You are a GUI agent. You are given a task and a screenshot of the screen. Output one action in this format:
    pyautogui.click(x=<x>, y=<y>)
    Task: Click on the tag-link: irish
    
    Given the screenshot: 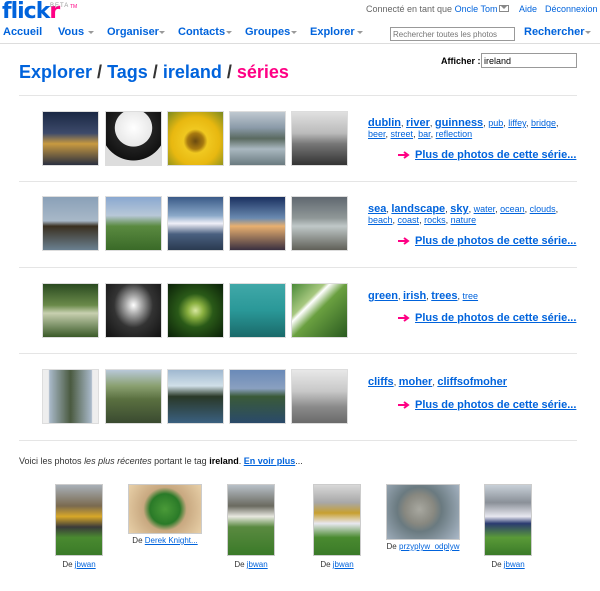 What is the action you would take?
    pyautogui.click(x=414, y=296)
    